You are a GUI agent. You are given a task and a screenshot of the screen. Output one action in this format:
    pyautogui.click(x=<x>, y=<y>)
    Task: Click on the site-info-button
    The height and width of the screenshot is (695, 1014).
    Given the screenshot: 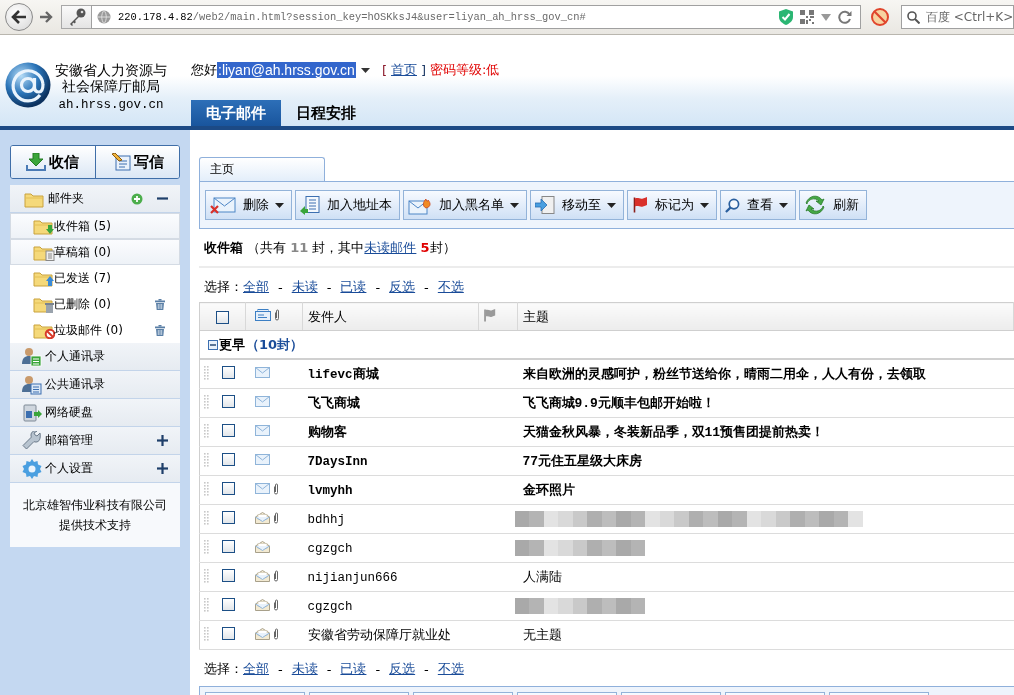 What is the action you would take?
    pyautogui.click(x=76, y=17)
    